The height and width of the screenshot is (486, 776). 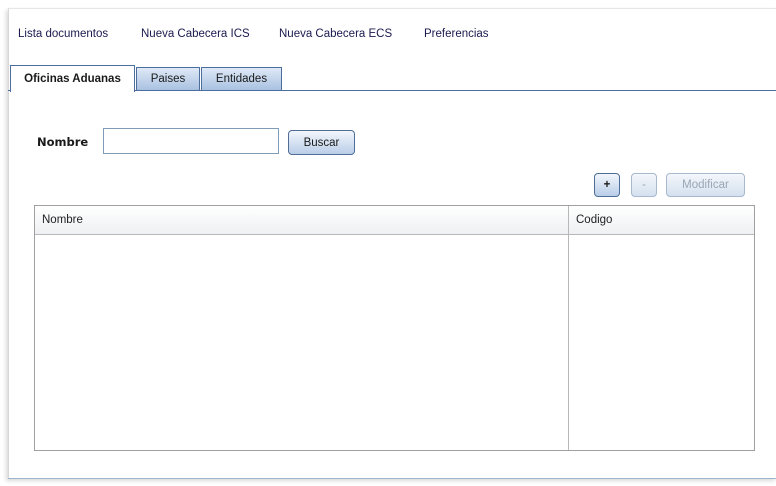 What do you see at coordinates (302, 220) in the screenshot?
I see `column-header-nombre: Nombre` at bounding box center [302, 220].